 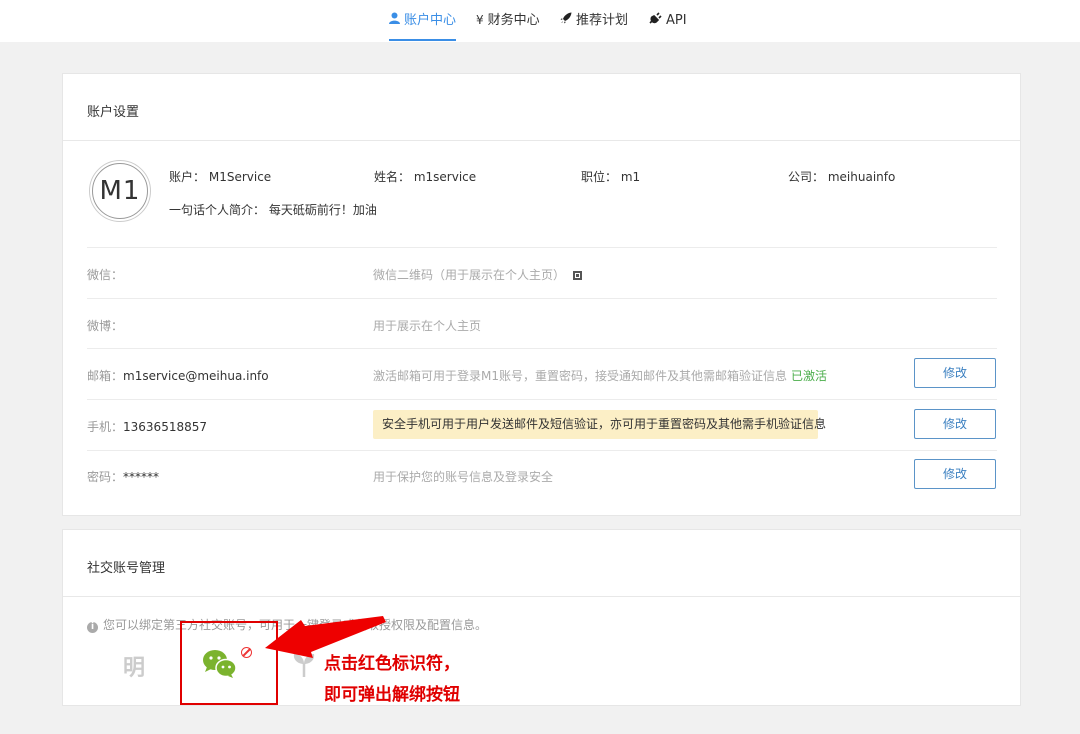 I want to click on nav-tab-label: API, so click(x=676, y=20).